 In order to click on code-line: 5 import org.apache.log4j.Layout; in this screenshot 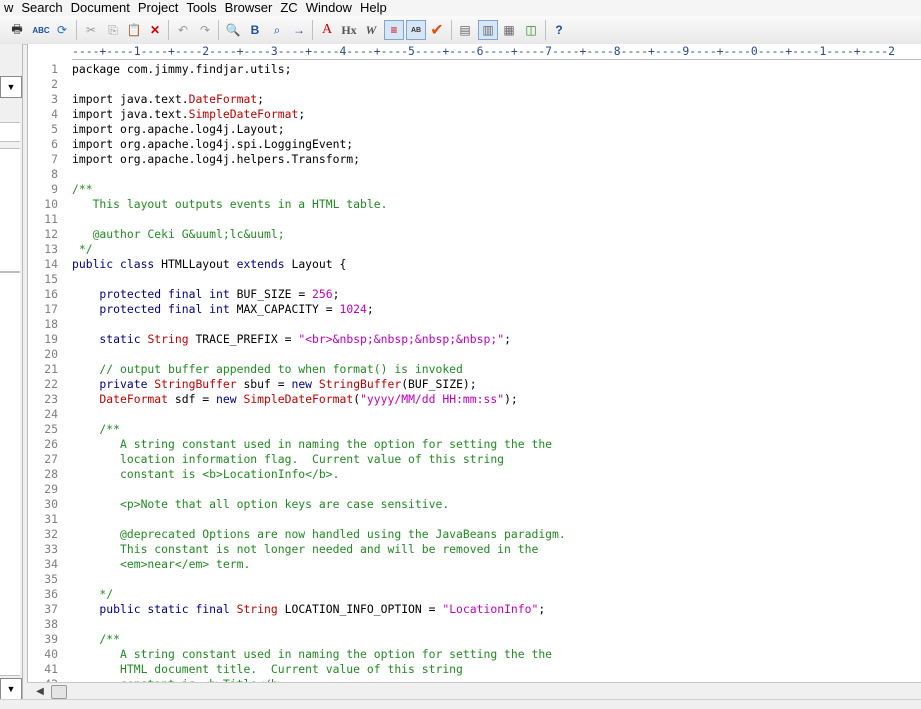, I will do `click(474, 129)`.